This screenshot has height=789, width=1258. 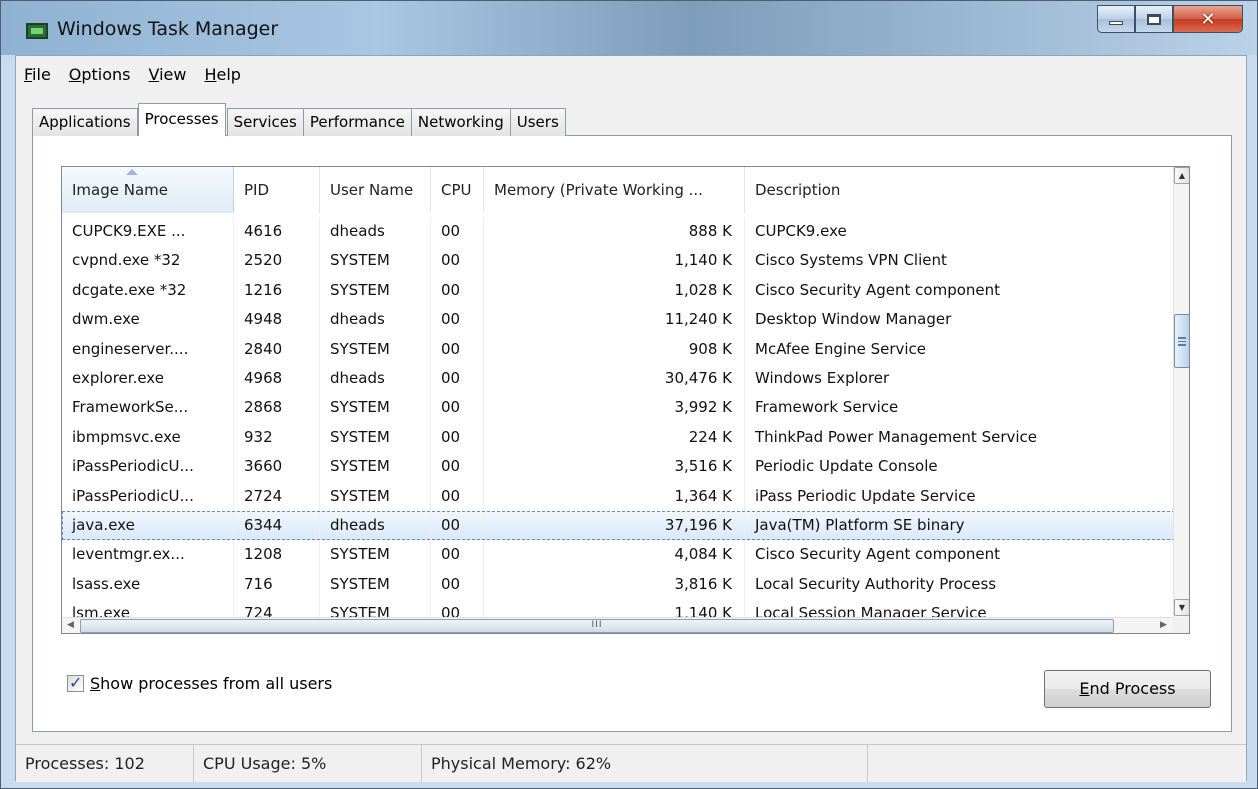 What do you see at coordinates (148, 437) in the screenshot?
I see `cell-image-name: ibmpmsvc.exe` at bounding box center [148, 437].